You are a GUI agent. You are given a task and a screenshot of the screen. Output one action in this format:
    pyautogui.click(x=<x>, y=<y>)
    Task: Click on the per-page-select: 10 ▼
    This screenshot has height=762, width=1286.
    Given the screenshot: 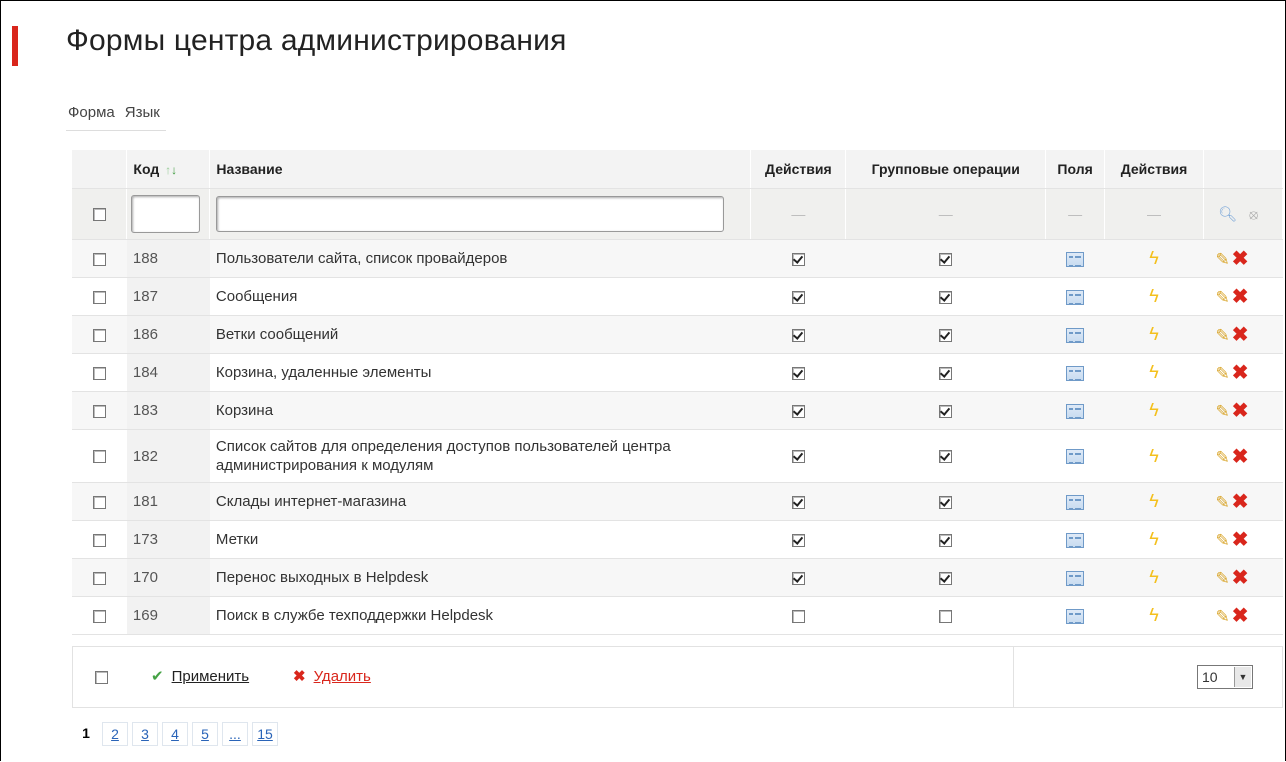 What is the action you would take?
    pyautogui.click(x=1225, y=677)
    